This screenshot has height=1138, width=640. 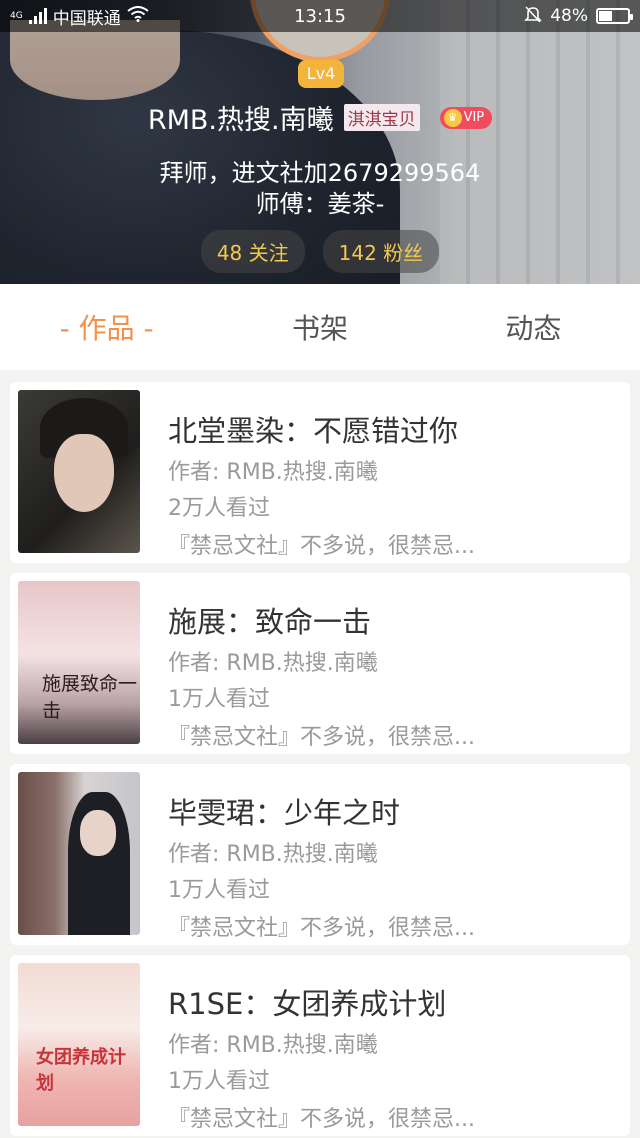 What do you see at coordinates (269, 620) in the screenshot?
I see `book-title: 施展：致命一击` at bounding box center [269, 620].